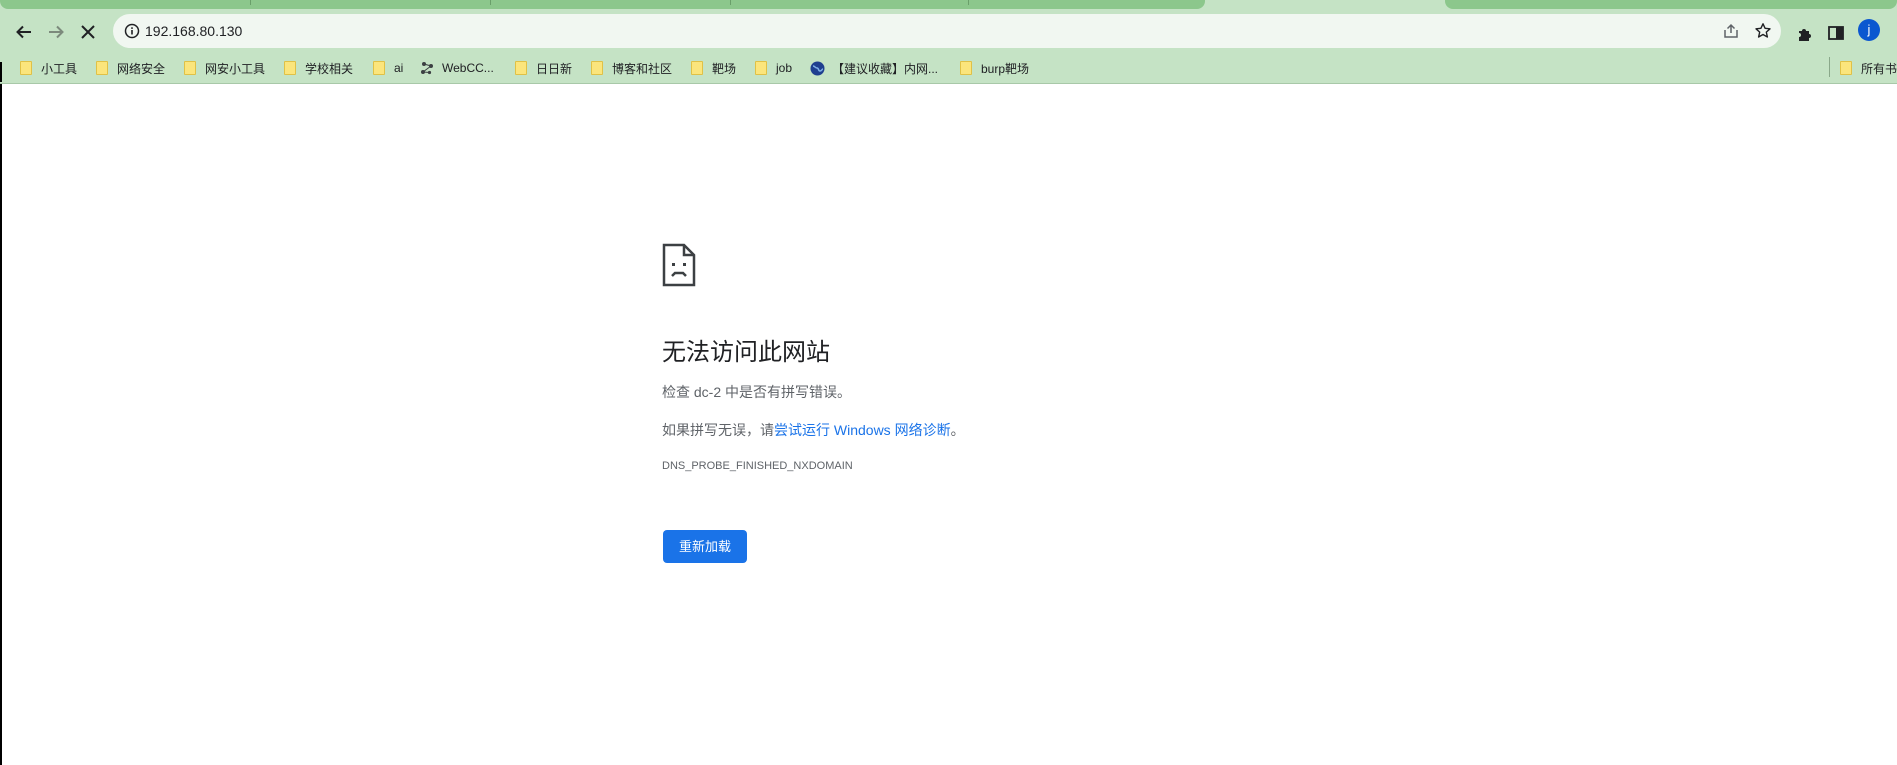  What do you see at coordinates (1671, 4) in the screenshot?
I see `tab-background-right` at bounding box center [1671, 4].